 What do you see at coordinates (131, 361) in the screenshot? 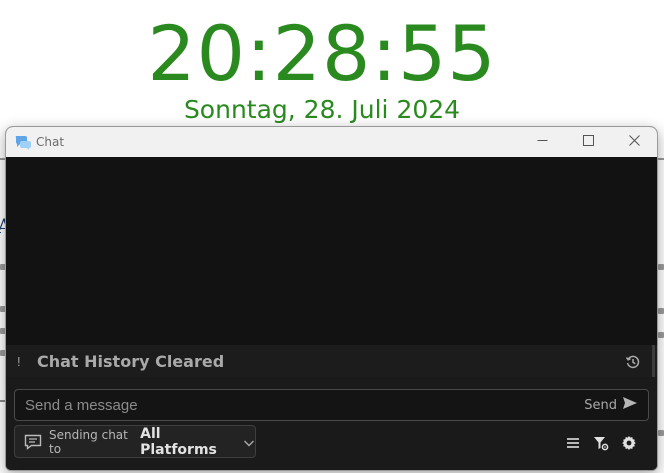
I see `system-message-text: Chat History Cleared` at bounding box center [131, 361].